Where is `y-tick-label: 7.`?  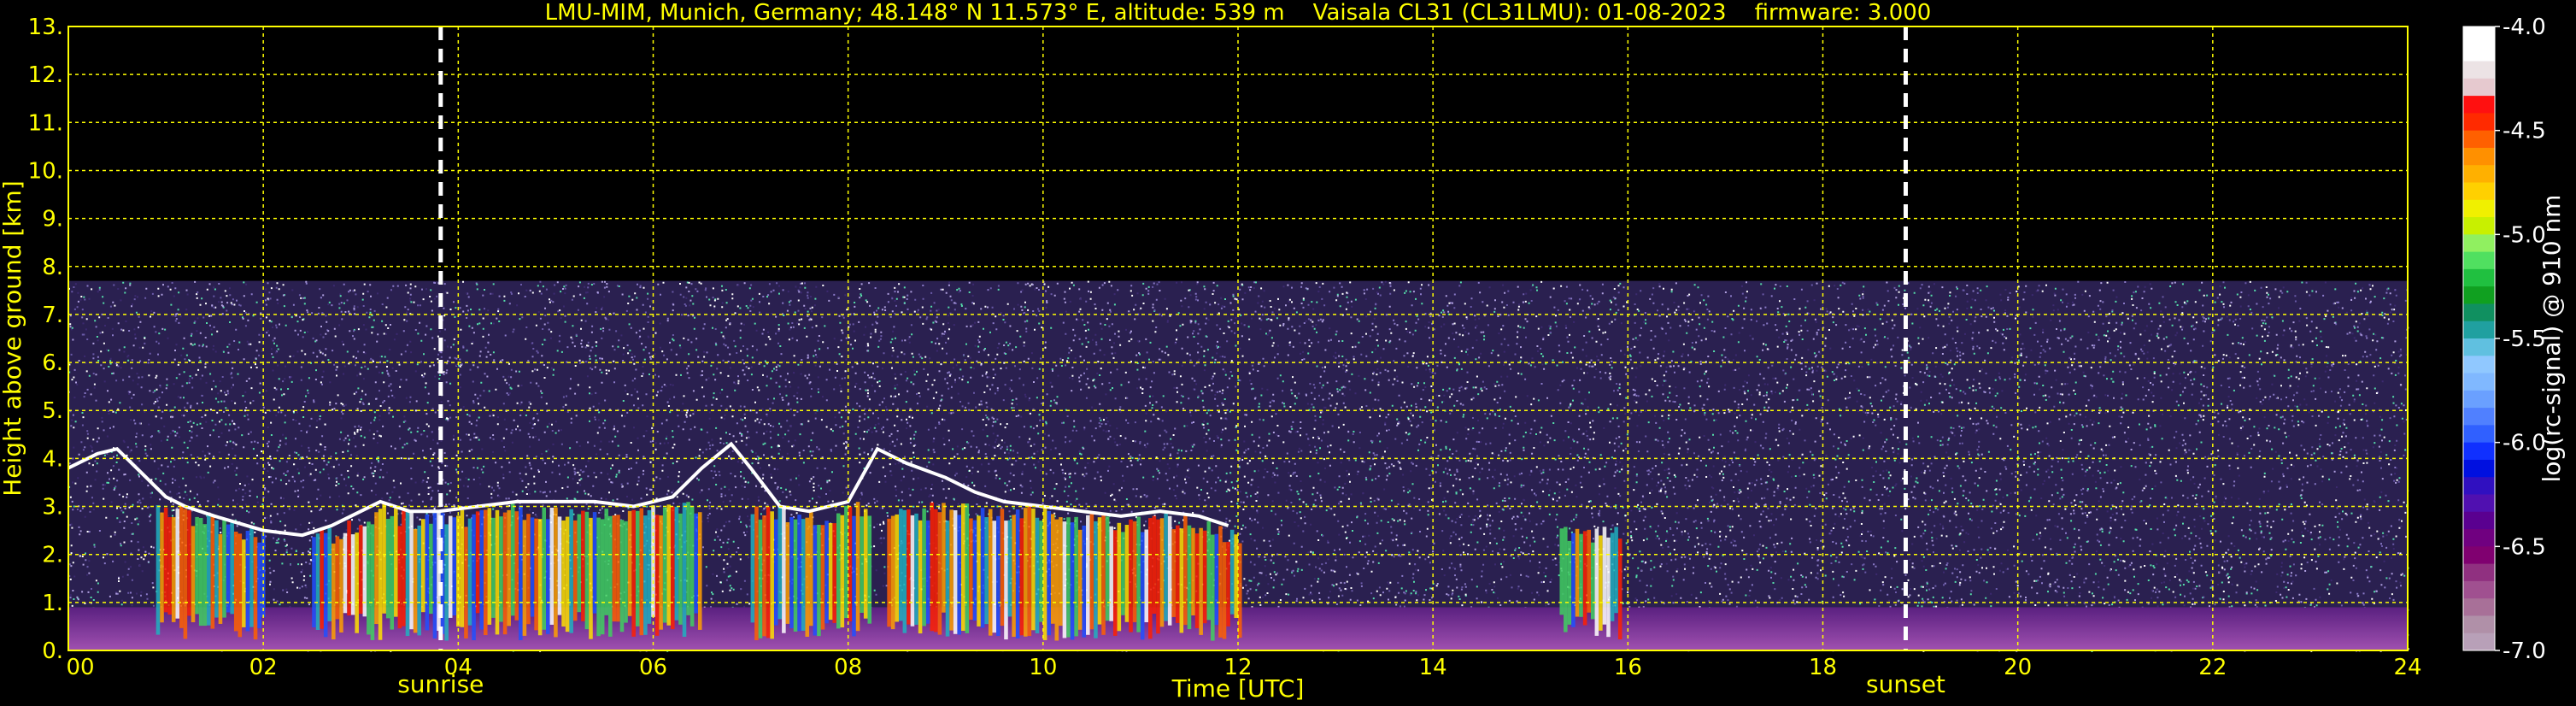 y-tick-label: 7. is located at coordinates (52, 315).